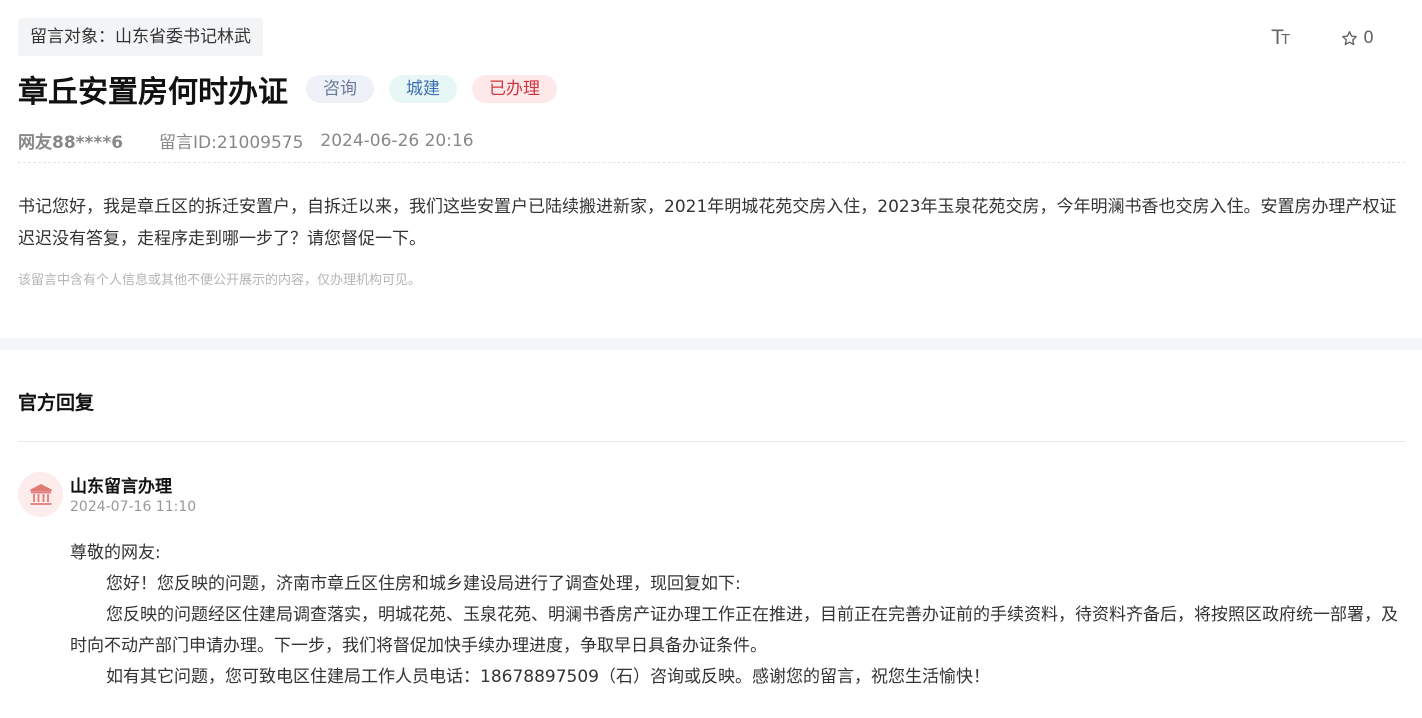 This screenshot has height=718, width=1422. Describe the element at coordinates (1368, 38) in the screenshot. I see `favorite-count: 0` at that location.